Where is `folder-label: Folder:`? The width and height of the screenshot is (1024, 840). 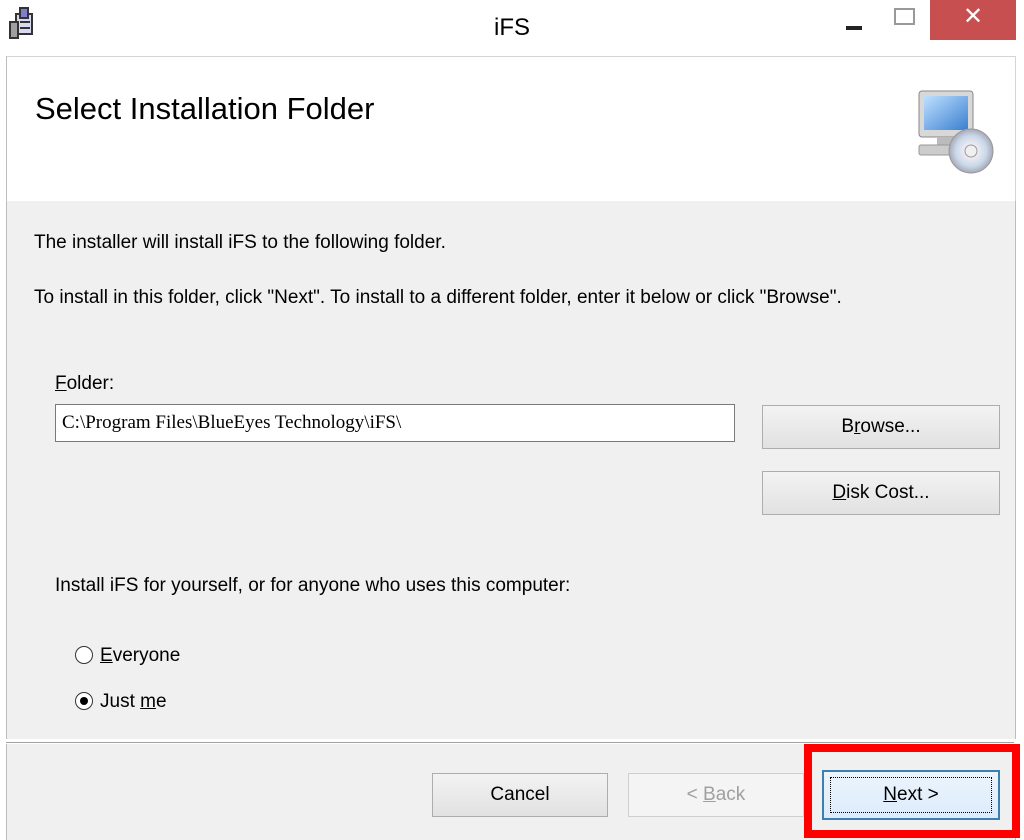 folder-label: Folder: is located at coordinates (85, 383).